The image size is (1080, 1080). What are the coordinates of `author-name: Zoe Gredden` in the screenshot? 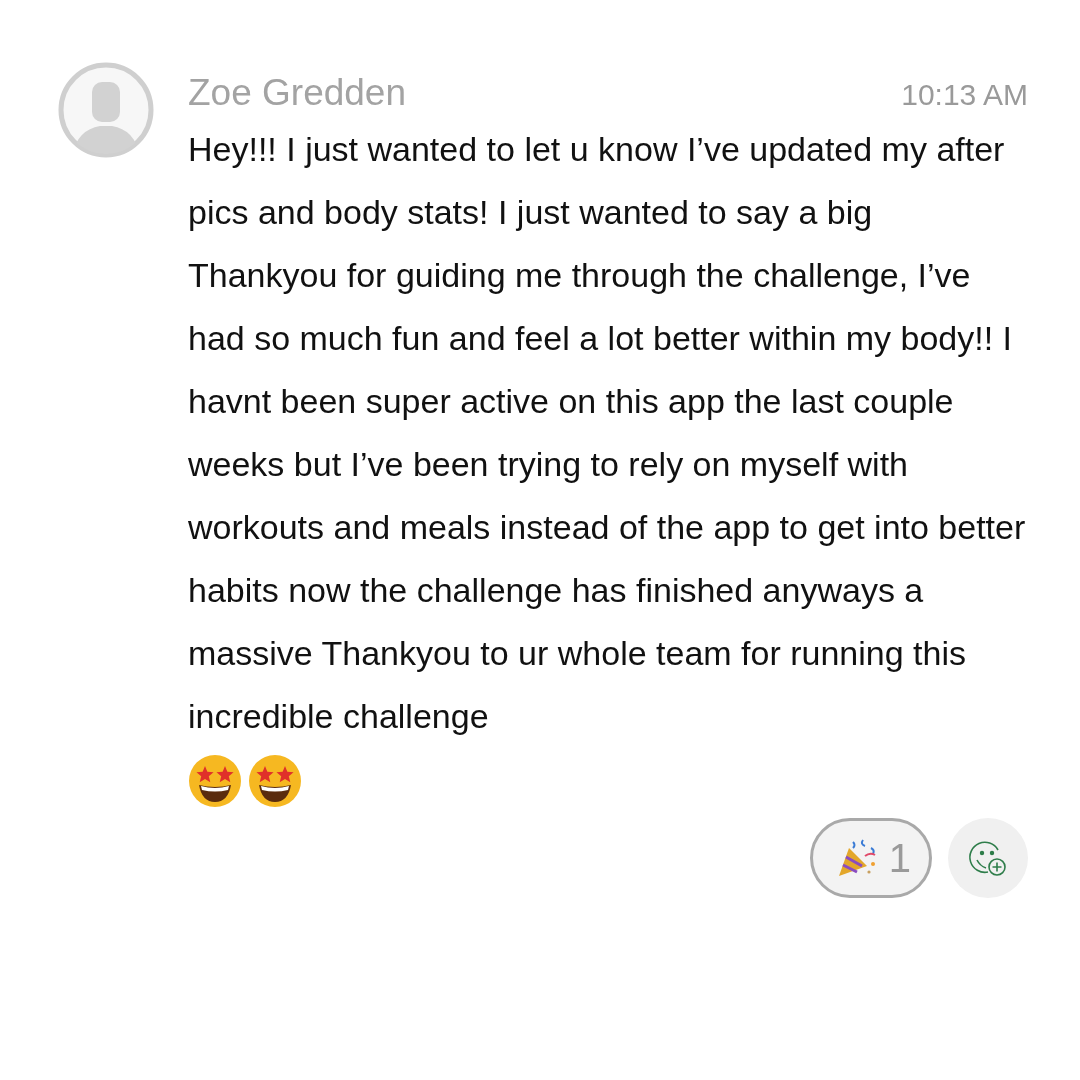 It's located at (297, 93).